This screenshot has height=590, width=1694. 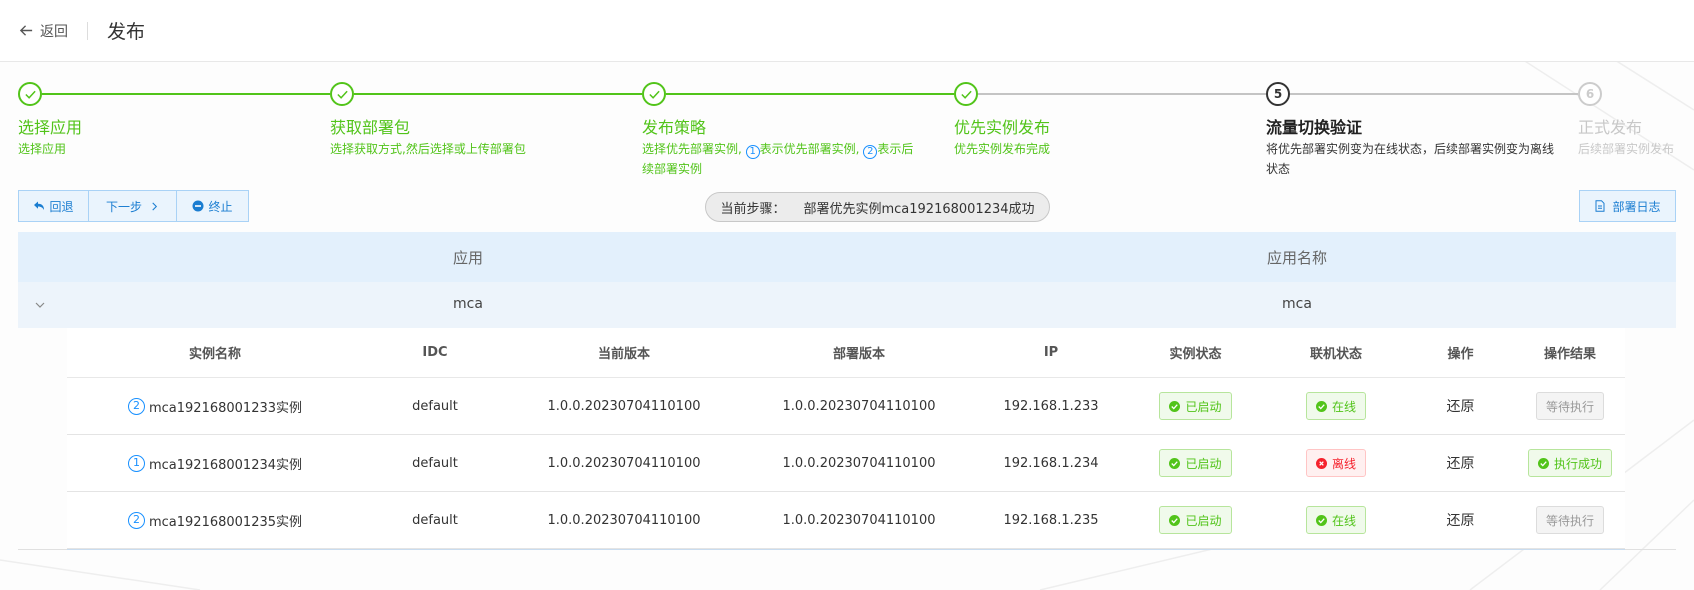 I want to click on step-3-desc-part-b: 表示优先部署实例,, so click(x=809, y=149).